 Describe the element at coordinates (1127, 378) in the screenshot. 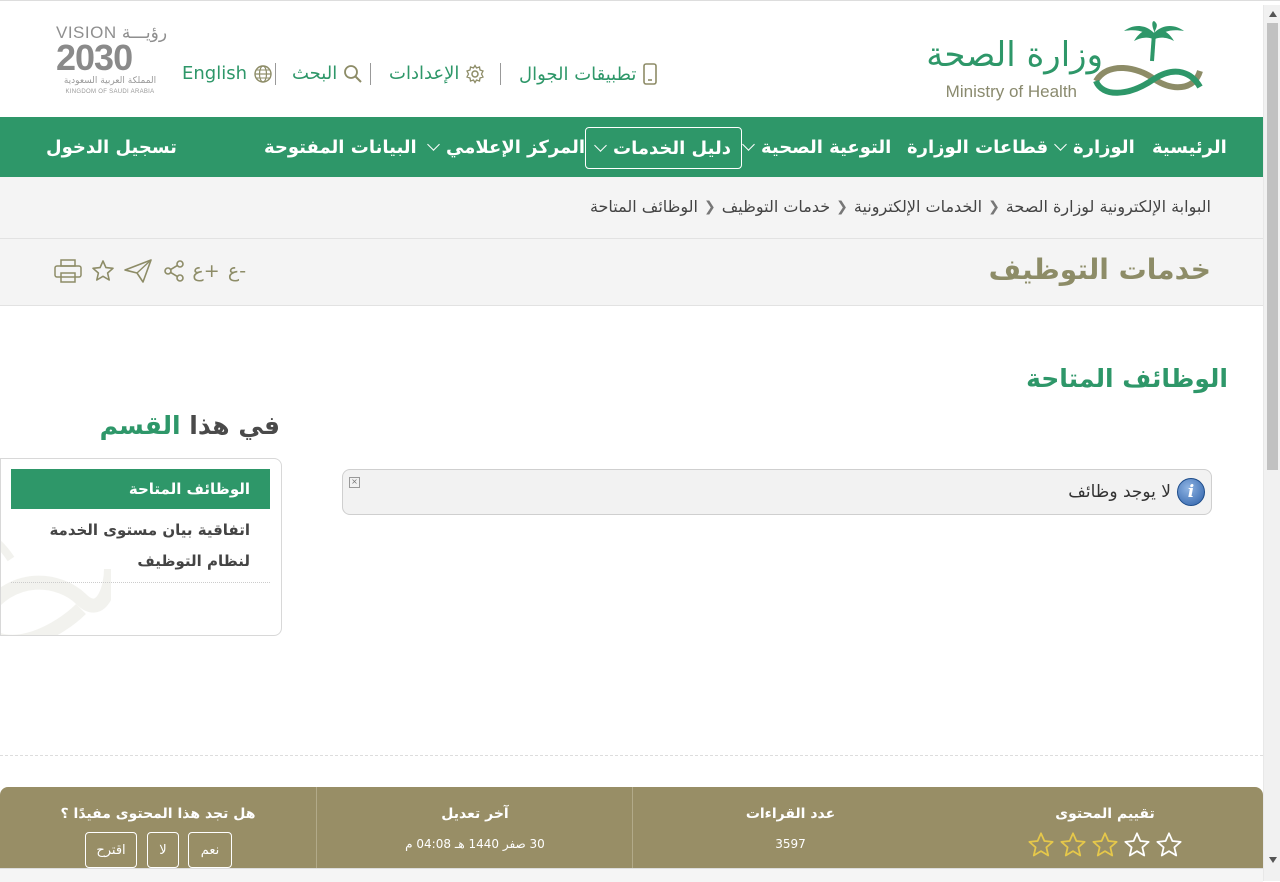

I see `section-title: الوظائف المتاحة` at that location.